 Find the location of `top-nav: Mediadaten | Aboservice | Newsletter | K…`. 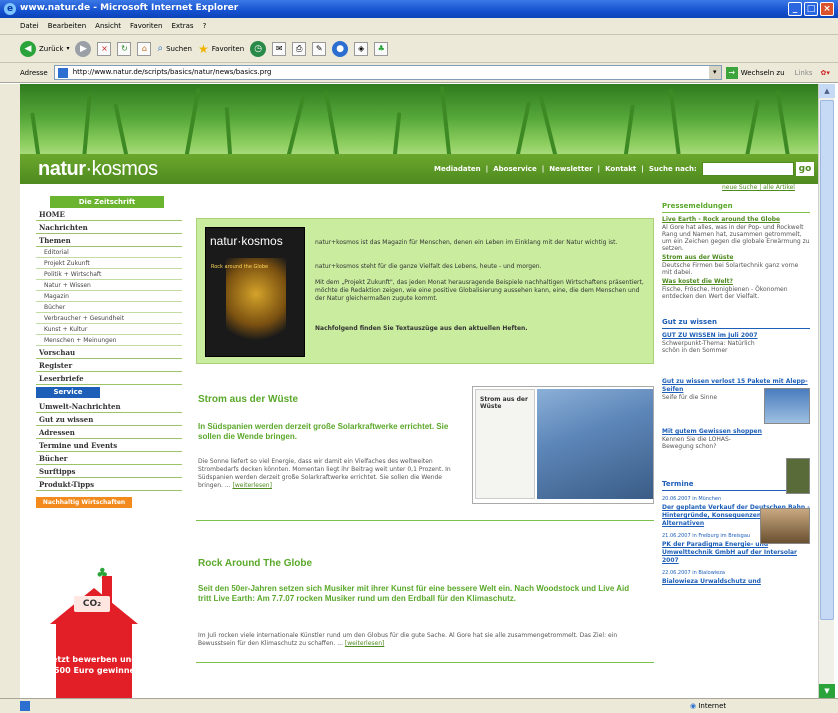

top-nav: Mediadaten | Aboservice | Newsletter | K… is located at coordinates (565, 169).